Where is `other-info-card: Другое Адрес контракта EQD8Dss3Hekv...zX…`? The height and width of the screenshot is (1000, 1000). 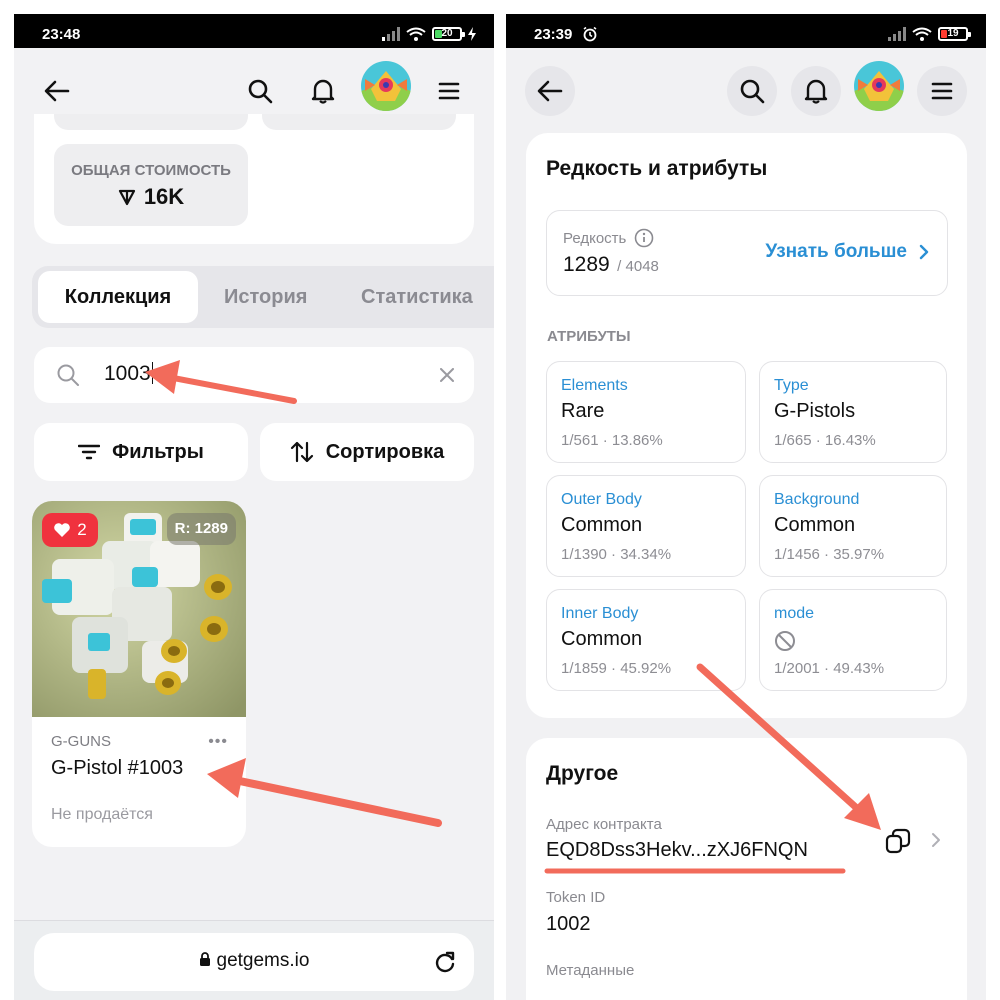 other-info-card: Другое Адрес контракта EQD8Dss3Hekv...zX… is located at coordinates (746, 869).